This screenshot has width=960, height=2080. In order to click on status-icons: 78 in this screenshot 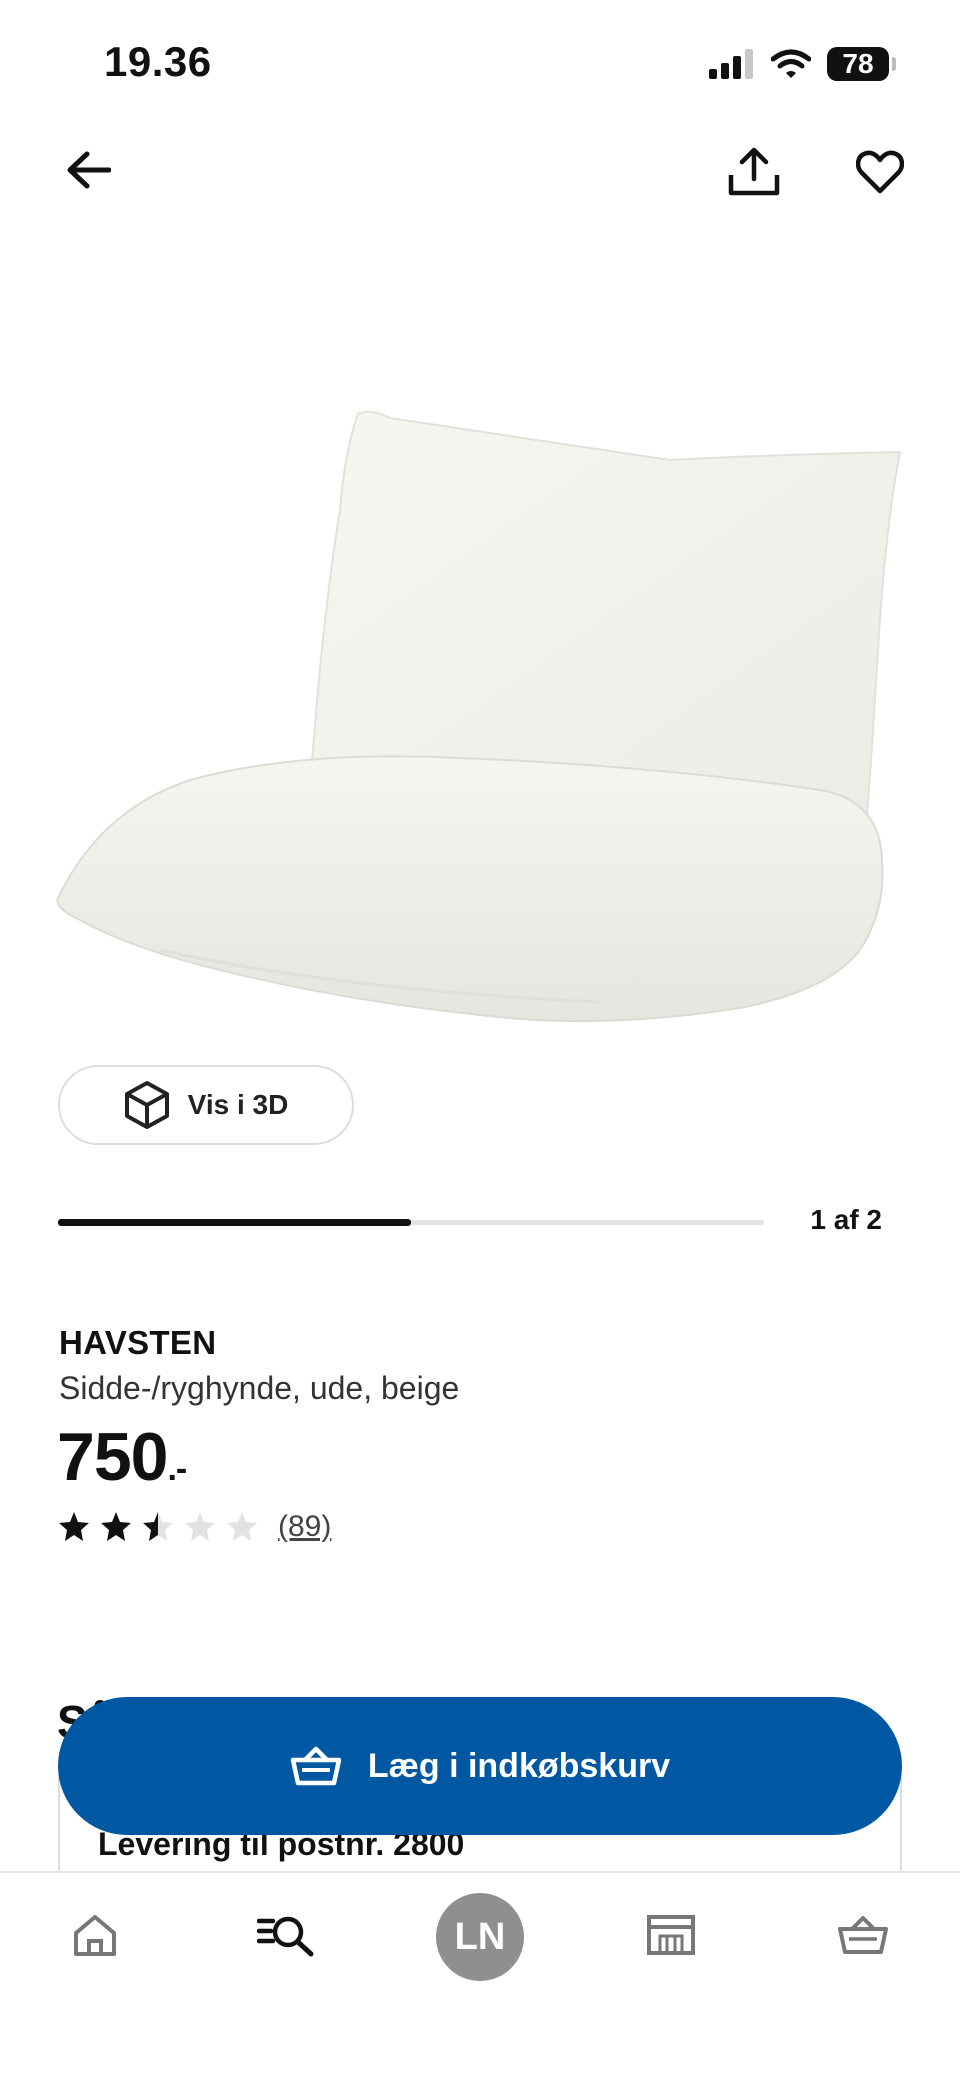, I will do `click(802, 64)`.